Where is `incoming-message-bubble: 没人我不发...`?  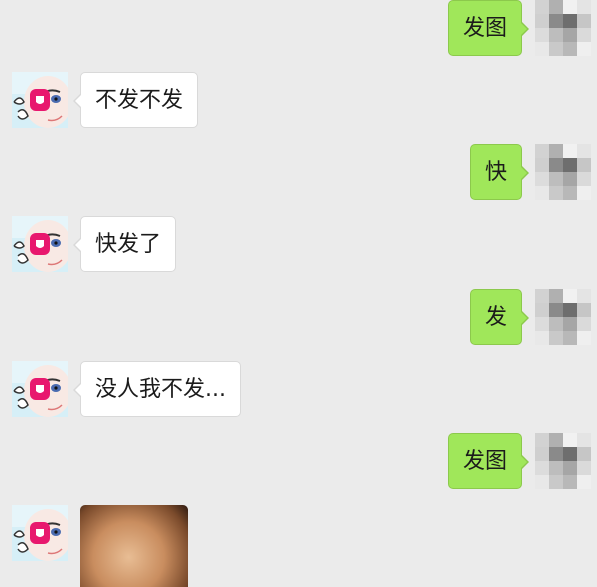 incoming-message-bubble: 没人我不发... is located at coordinates (157, 389).